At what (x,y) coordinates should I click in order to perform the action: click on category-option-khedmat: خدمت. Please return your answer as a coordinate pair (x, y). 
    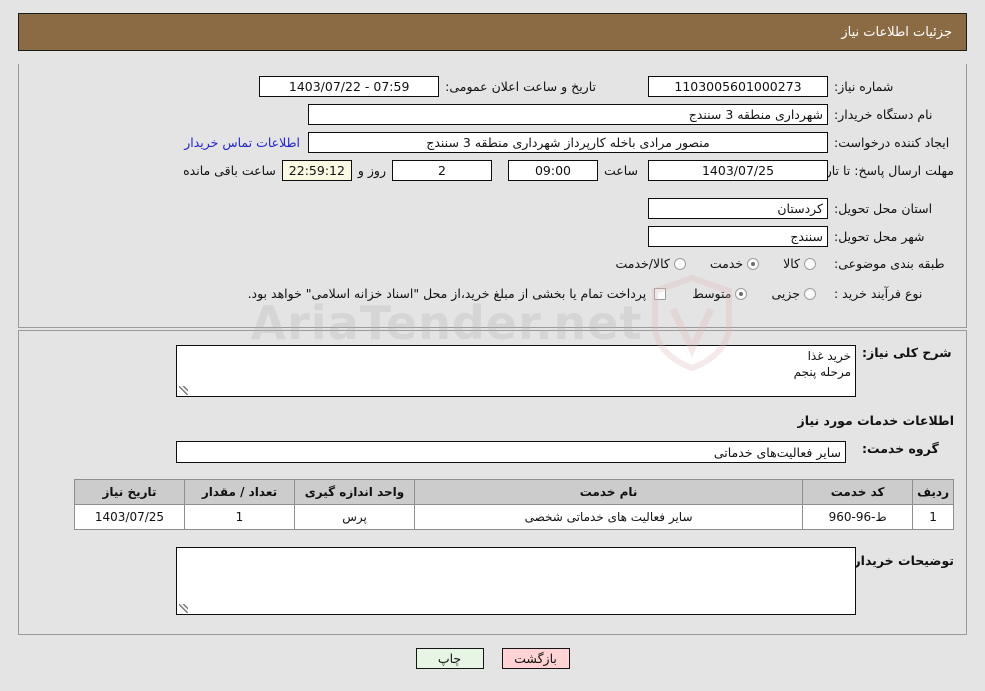
    Looking at the image, I should click on (734, 263).